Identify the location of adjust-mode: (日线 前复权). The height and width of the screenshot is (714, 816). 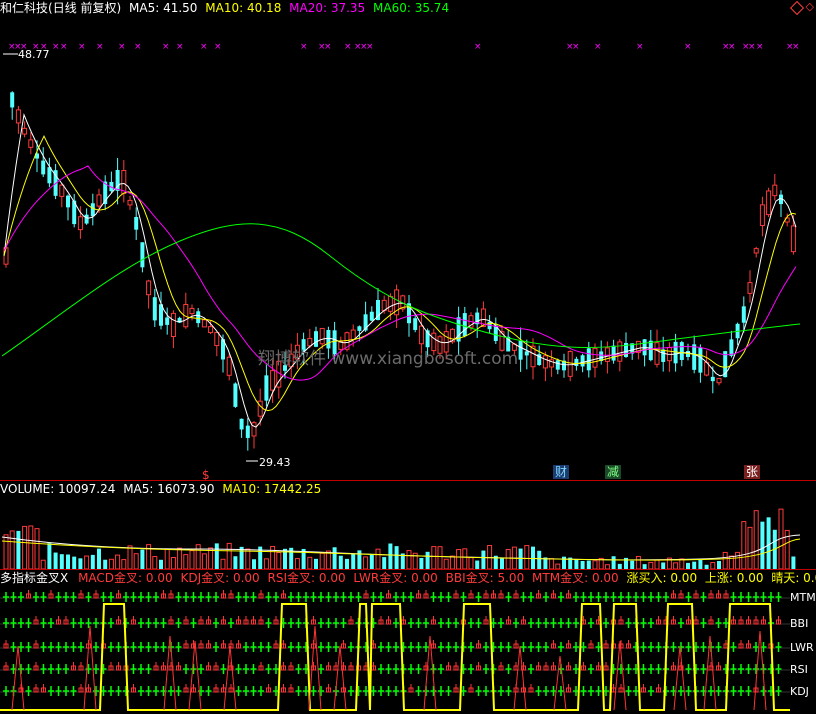
(84, 8).